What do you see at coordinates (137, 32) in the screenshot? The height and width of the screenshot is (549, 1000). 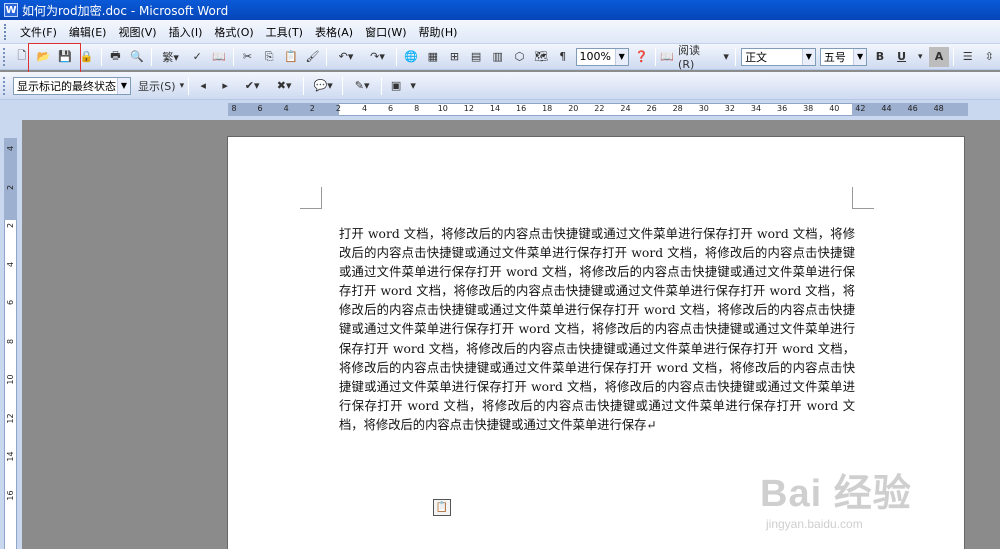 I see `menu-view: 视图(V)` at bounding box center [137, 32].